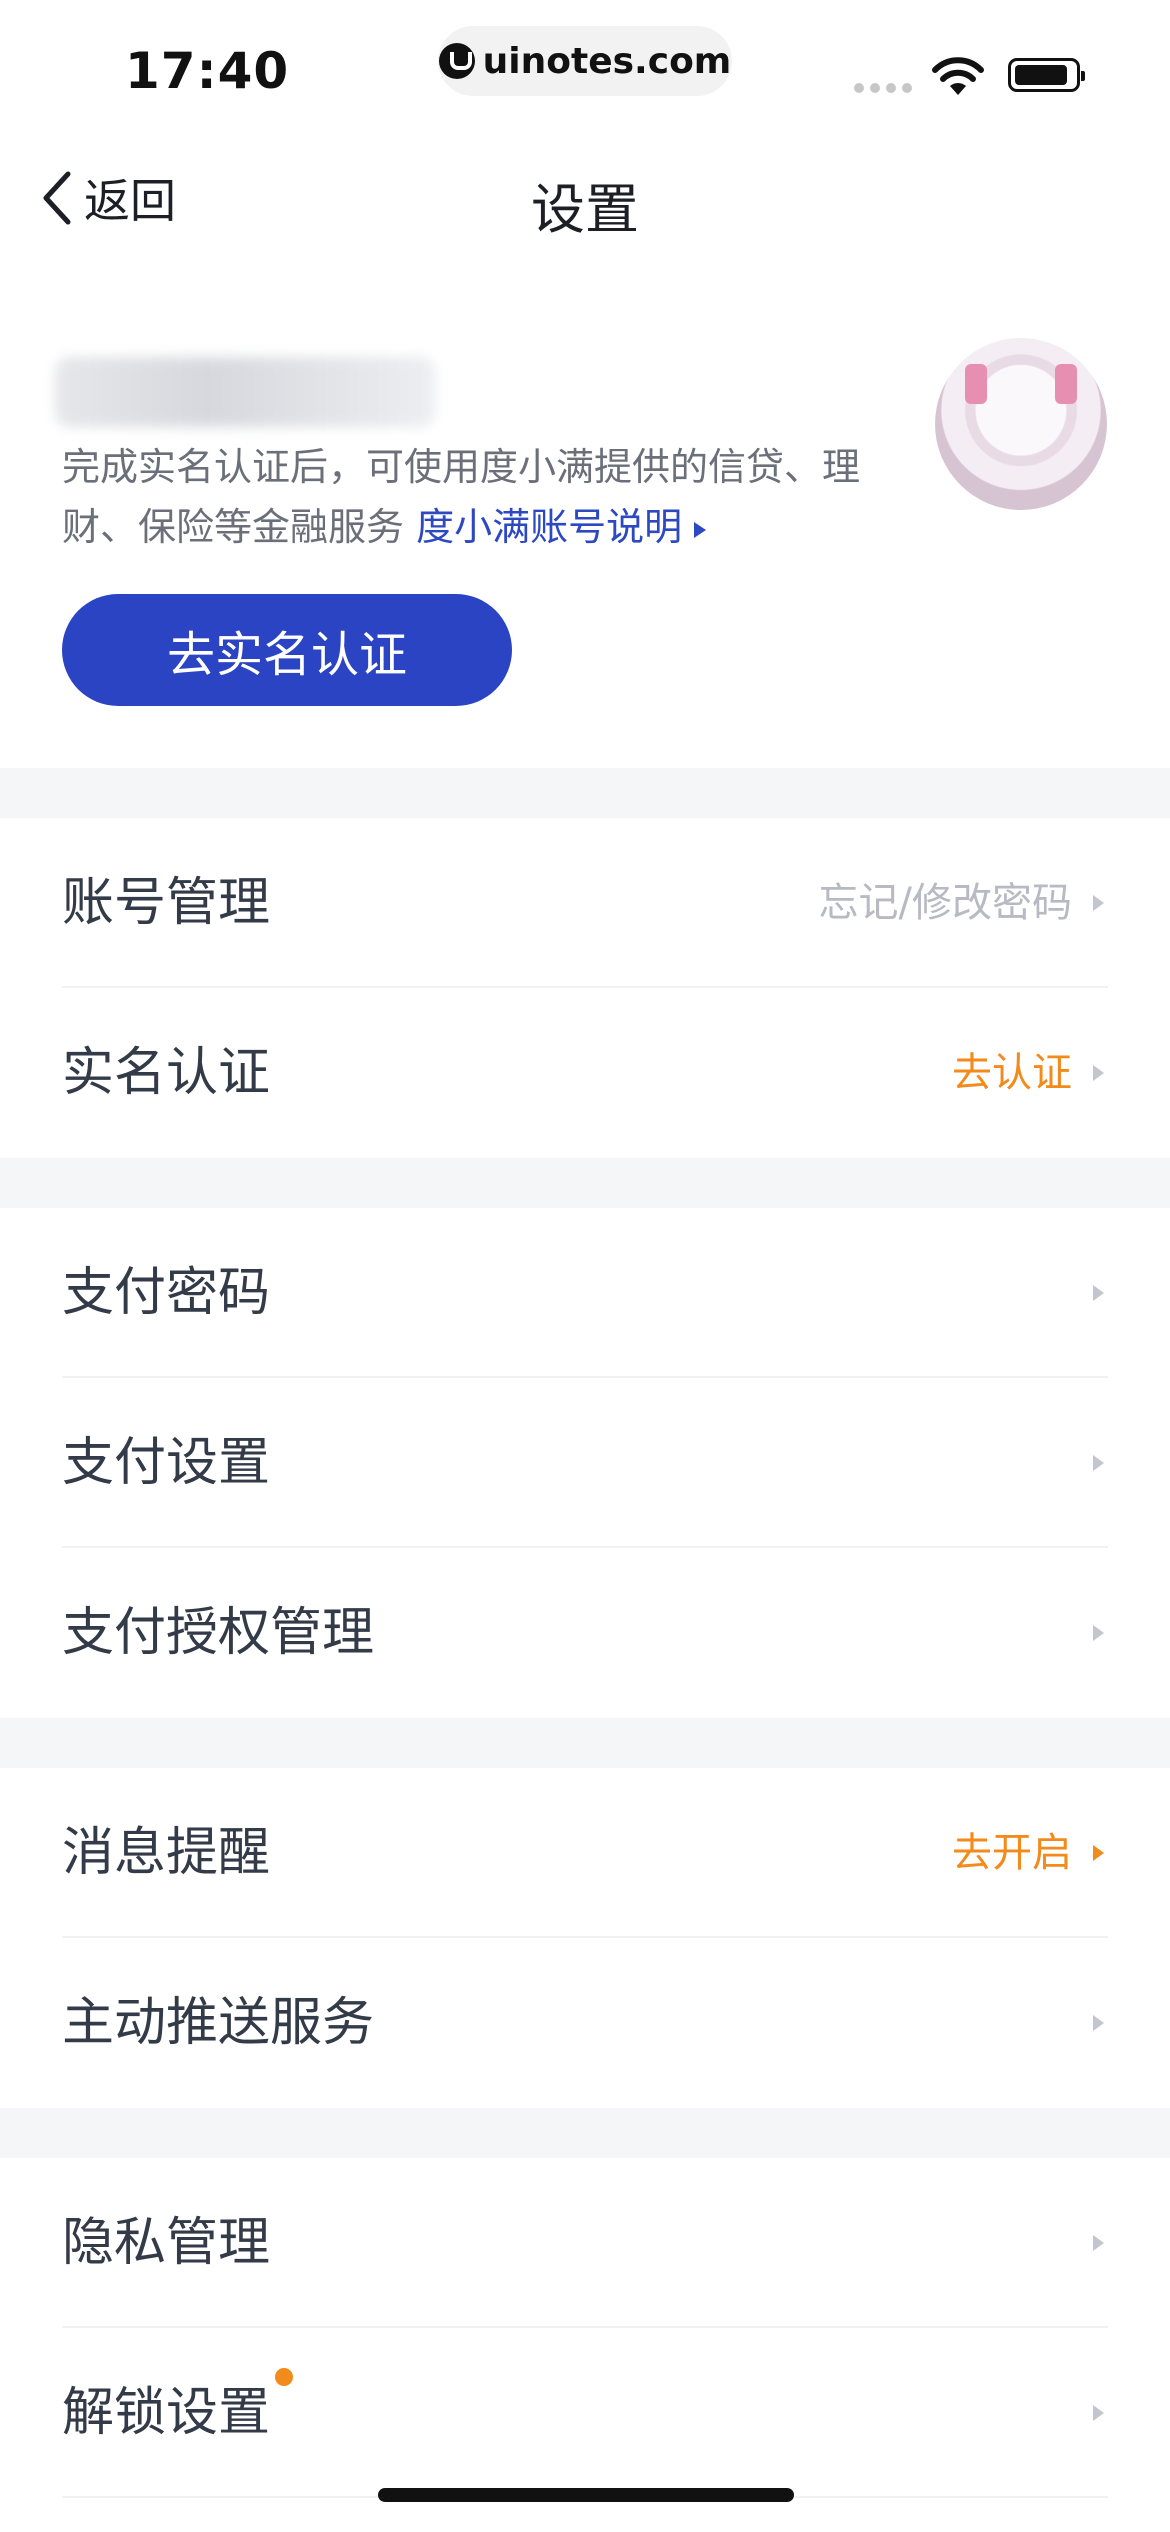  I want to click on row-payment-password: 支付密码, so click(585, 1293).